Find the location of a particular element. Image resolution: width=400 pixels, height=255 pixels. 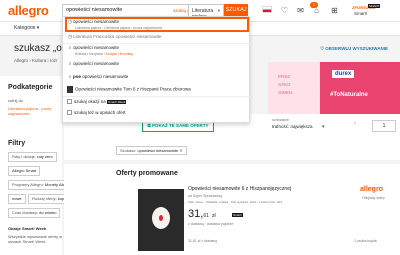

product-seller: od Super Sprzedawcy is located at coordinates (205, 196).